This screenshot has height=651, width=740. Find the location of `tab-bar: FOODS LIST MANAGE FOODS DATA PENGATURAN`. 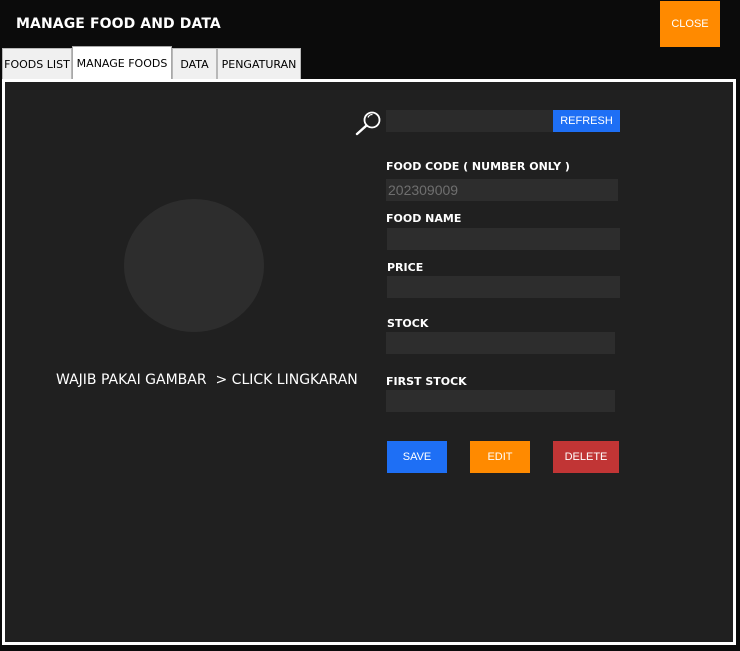

tab-bar: FOODS LIST MANAGE FOODS DATA PENGATURAN is located at coordinates (151, 62).